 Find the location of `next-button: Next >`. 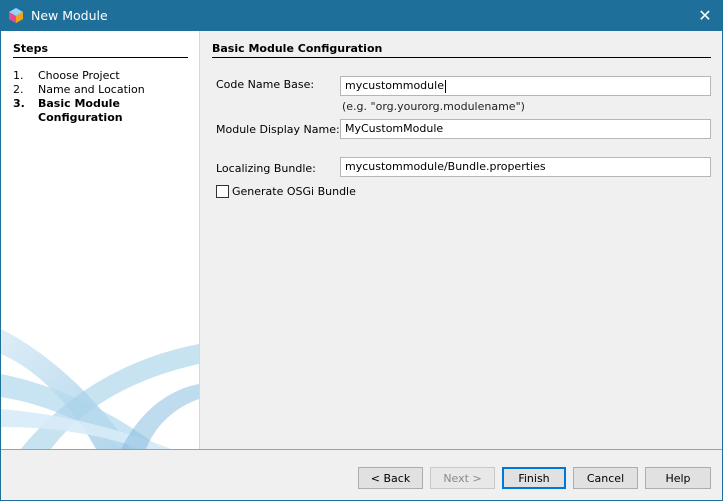

next-button: Next > is located at coordinates (462, 478).